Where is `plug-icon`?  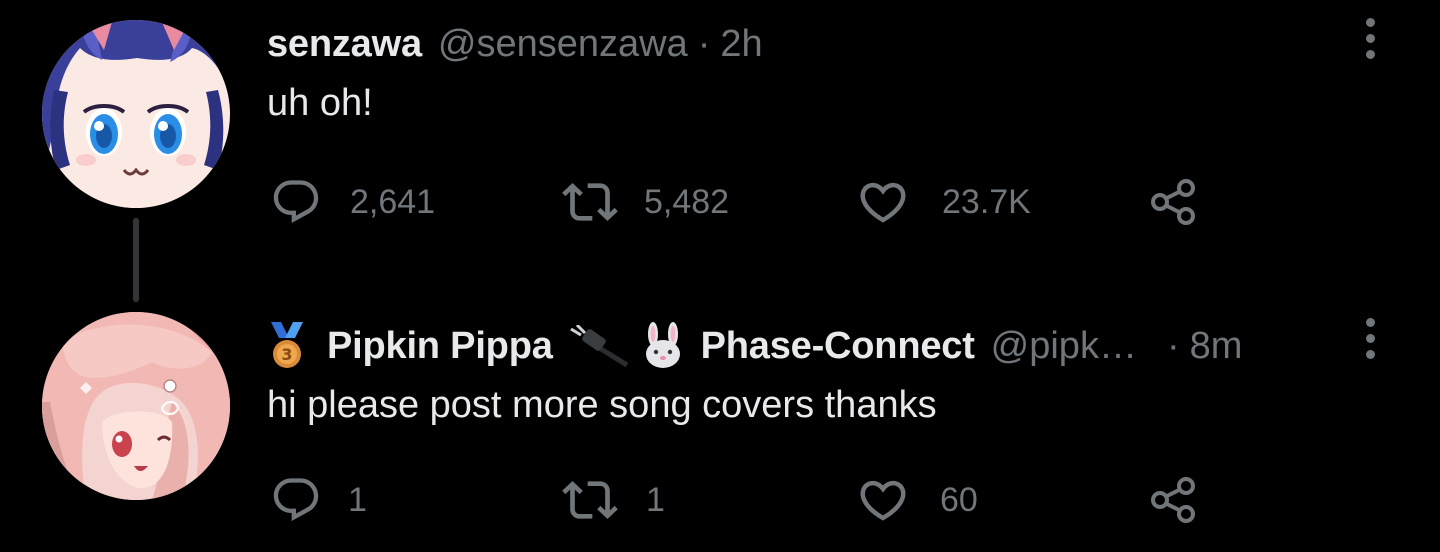
plug-icon is located at coordinates (598, 346).